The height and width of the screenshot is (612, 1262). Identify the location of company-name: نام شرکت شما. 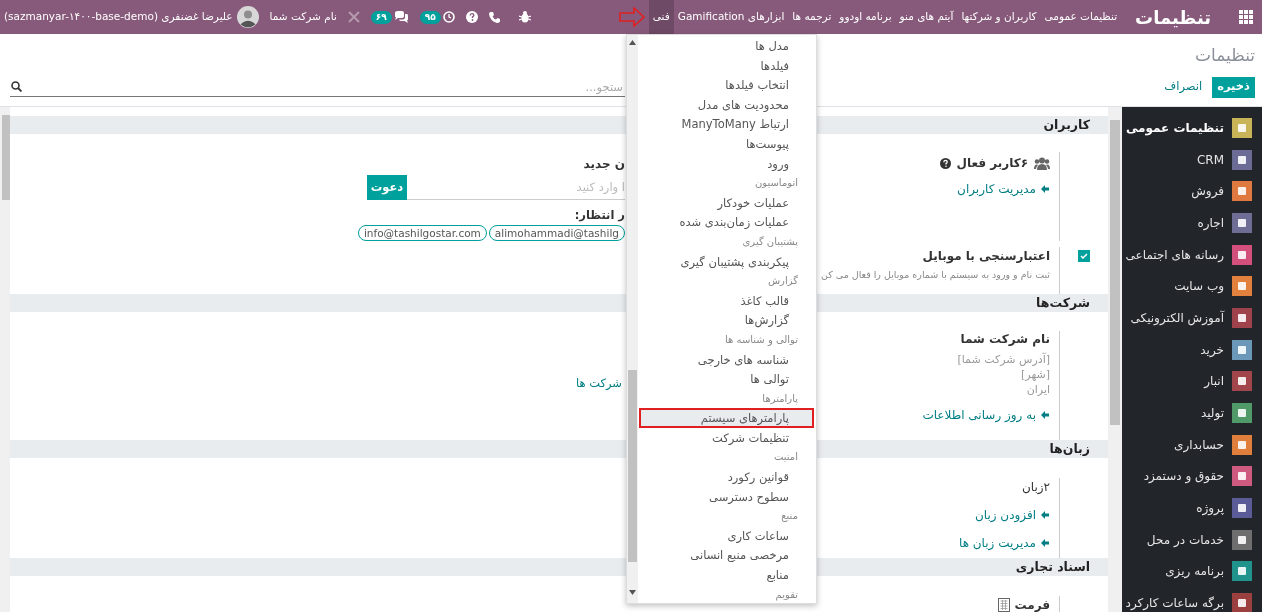
(1004, 339).